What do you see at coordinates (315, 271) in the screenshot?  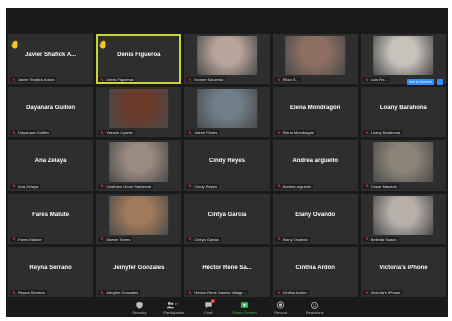 I see `participant-tile: Cinthia Ardón Cinthia Ardón` at bounding box center [315, 271].